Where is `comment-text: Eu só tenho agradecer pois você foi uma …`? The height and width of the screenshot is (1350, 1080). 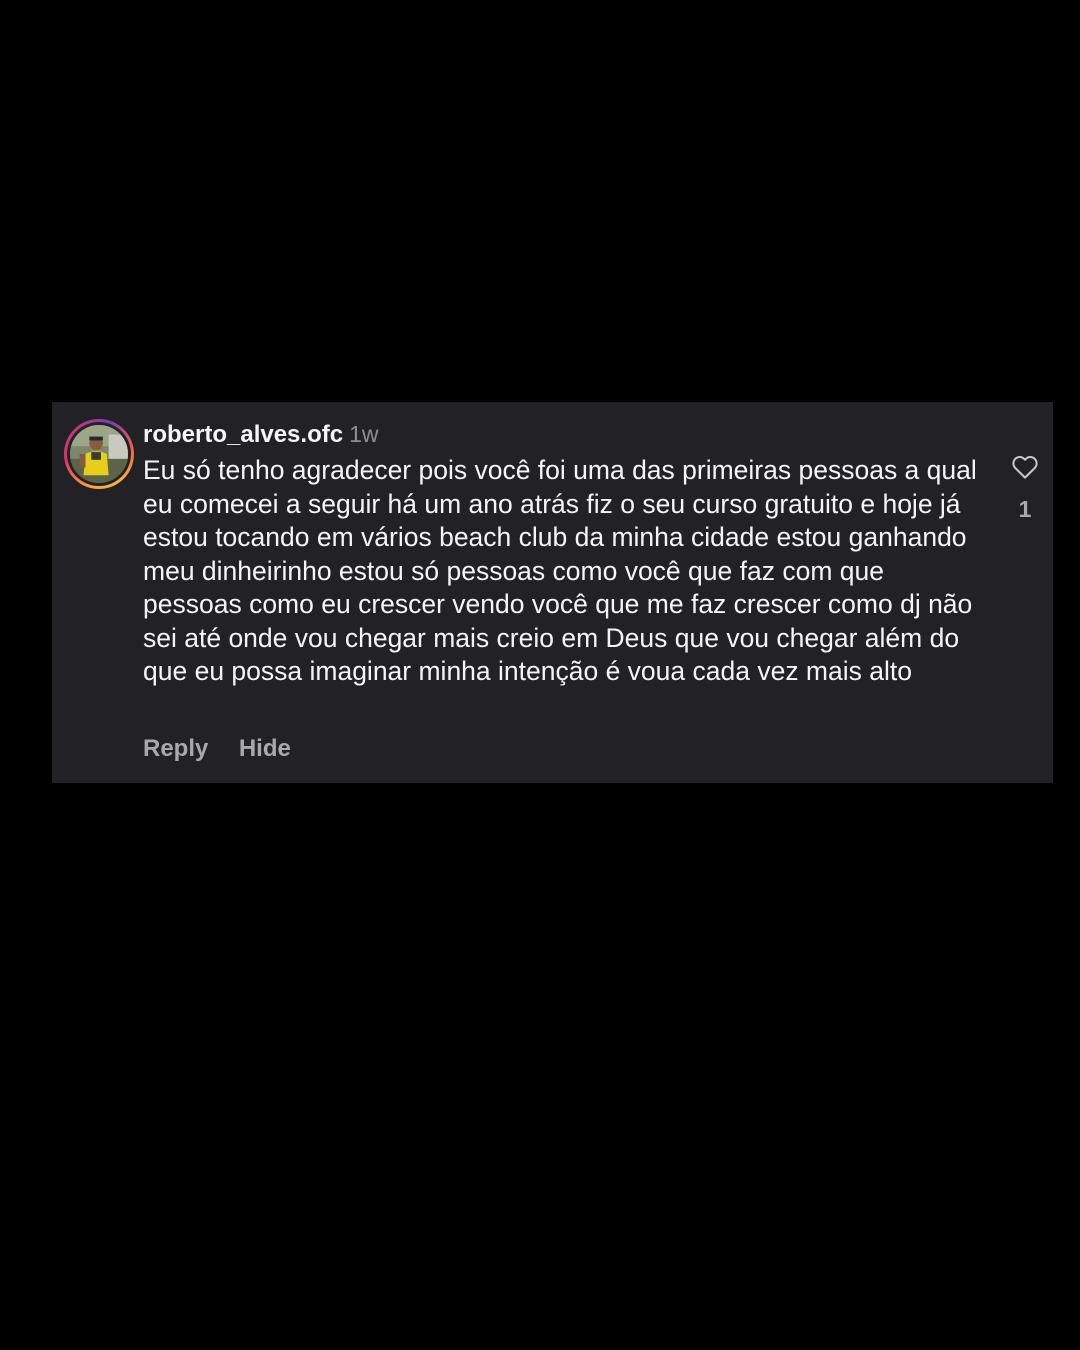 comment-text: Eu só tenho agradecer pois você foi uma … is located at coordinates (560, 570).